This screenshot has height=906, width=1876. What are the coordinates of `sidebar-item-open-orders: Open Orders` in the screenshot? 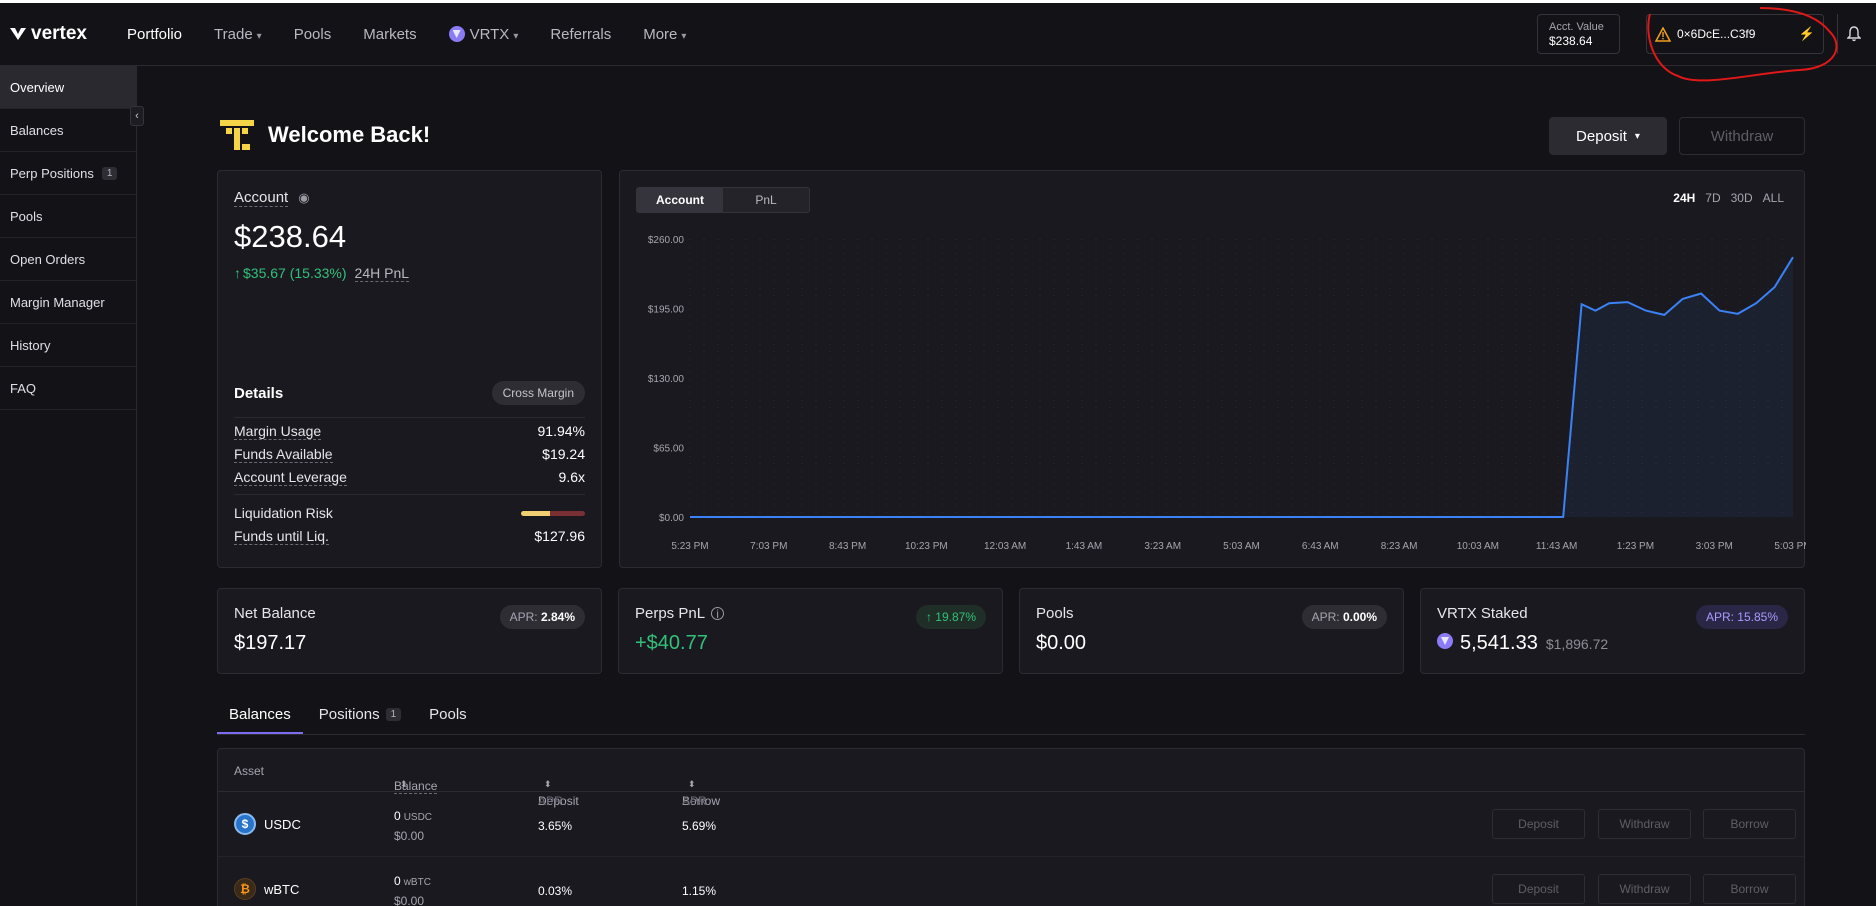 It's located at (68, 259).